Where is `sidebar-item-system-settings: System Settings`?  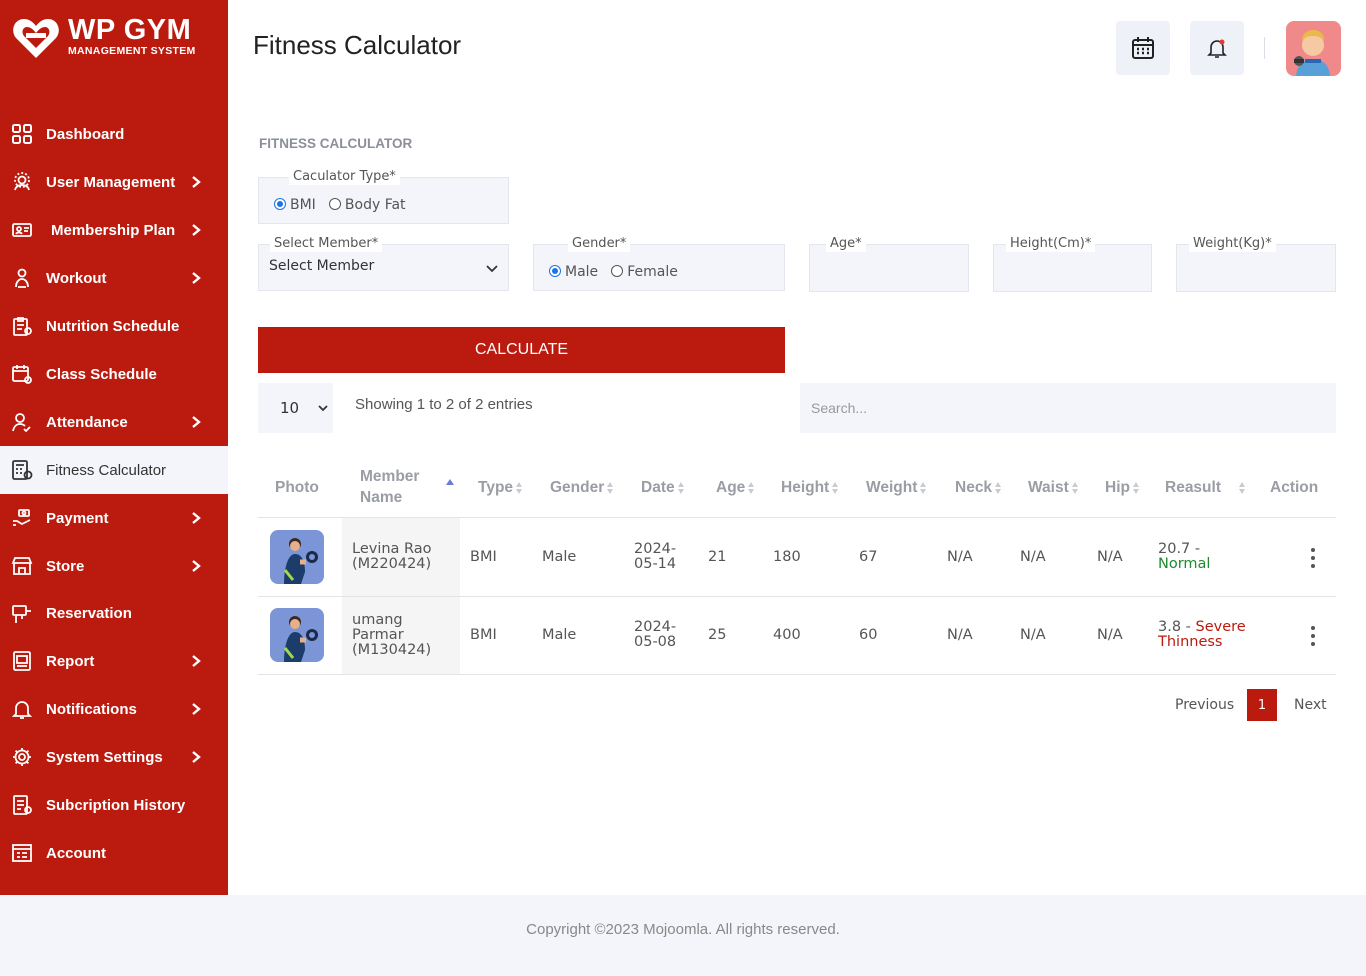 sidebar-item-system-settings: System Settings is located at coordinates (114, 757).